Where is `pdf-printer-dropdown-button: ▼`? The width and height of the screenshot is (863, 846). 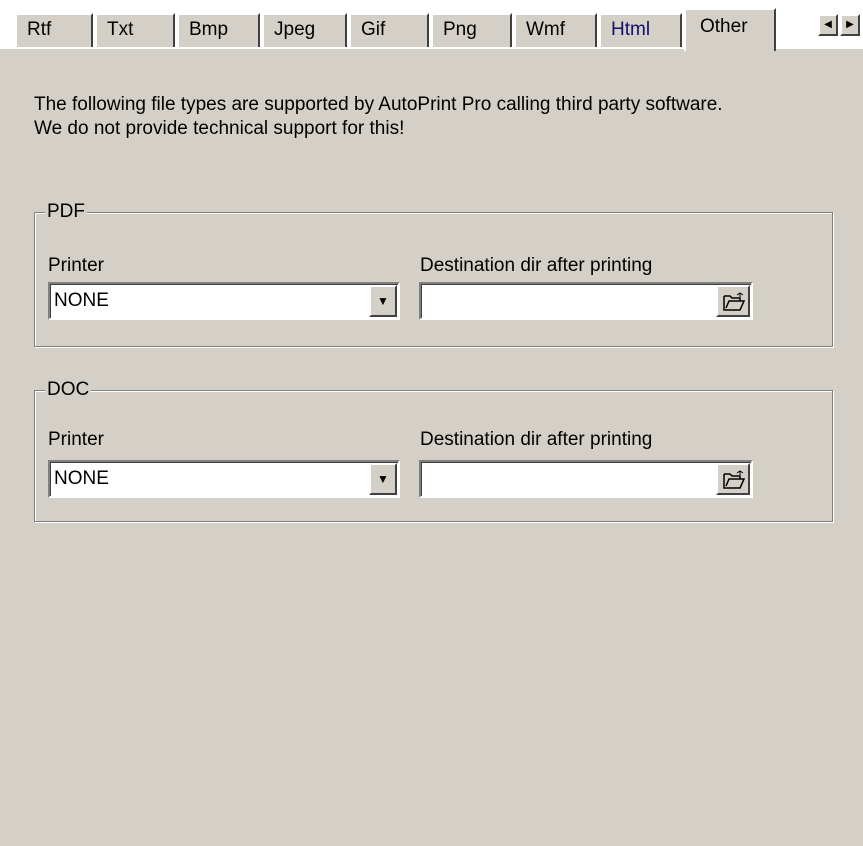
pdf-printer-dropdown-button: ▼ is located at coordinates (383, 301).